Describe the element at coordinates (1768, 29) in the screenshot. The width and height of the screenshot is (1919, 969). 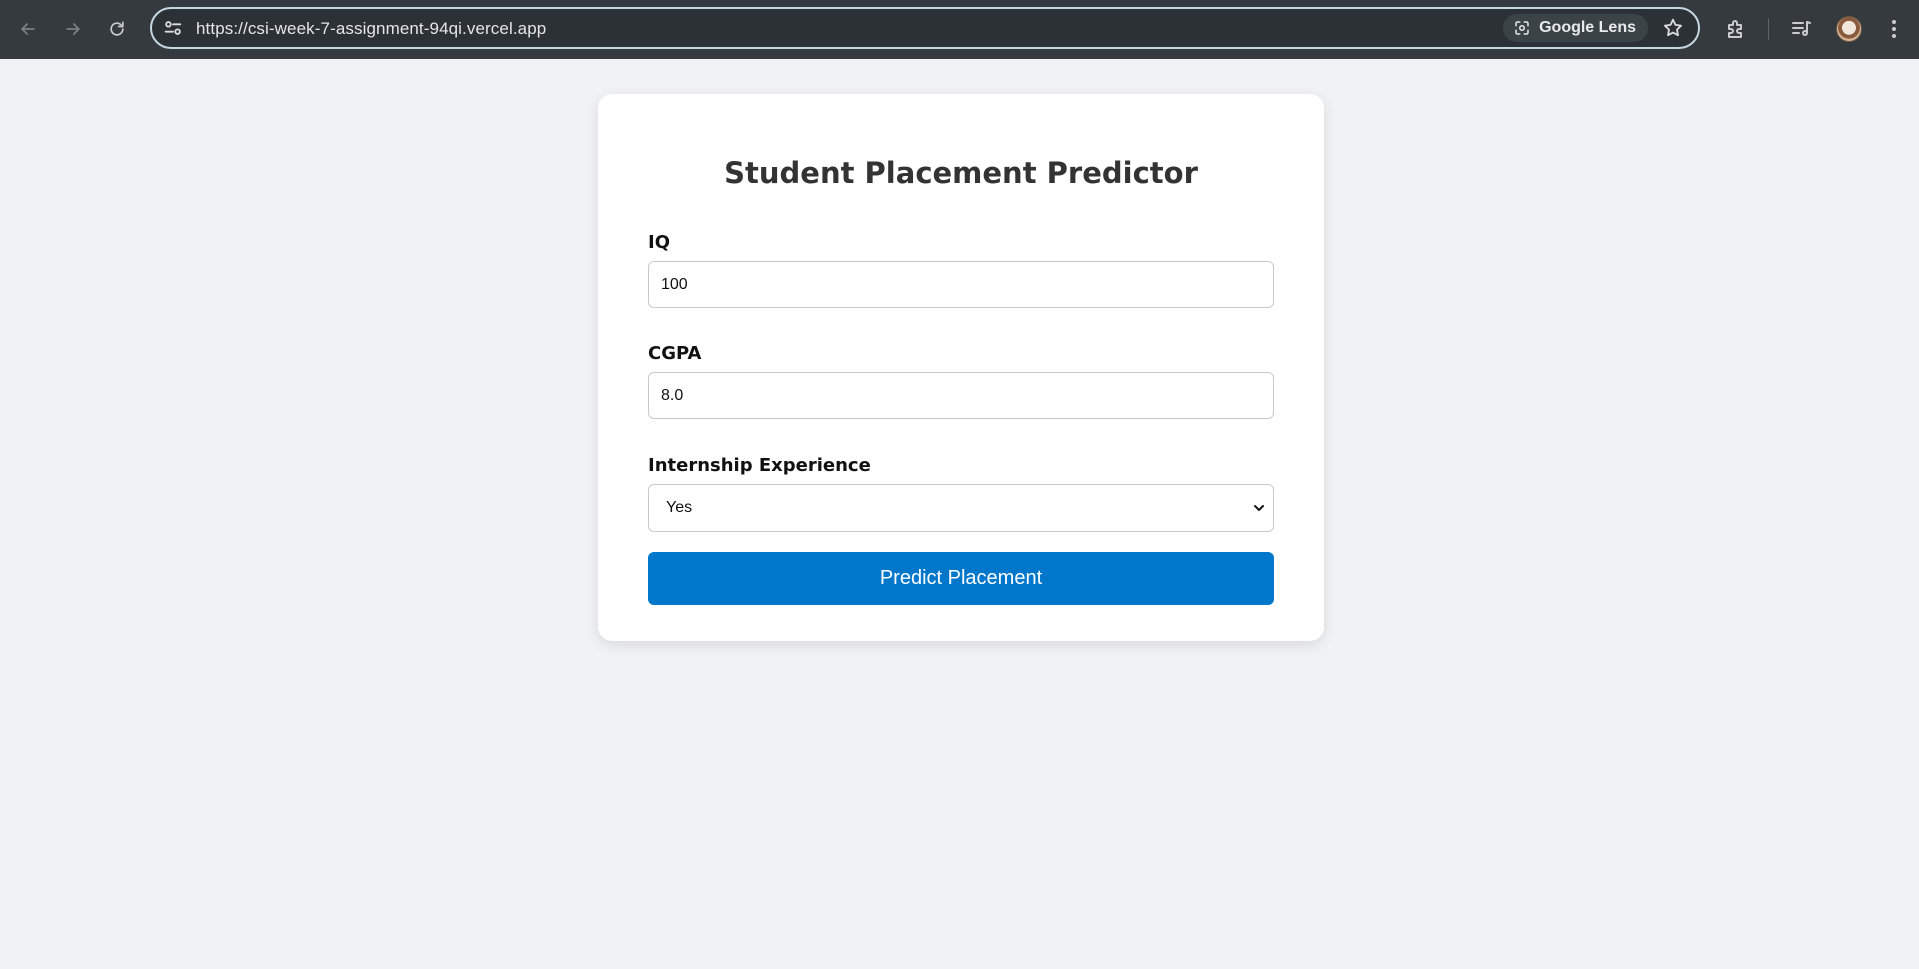
I see `toolbar-divider` at that location.